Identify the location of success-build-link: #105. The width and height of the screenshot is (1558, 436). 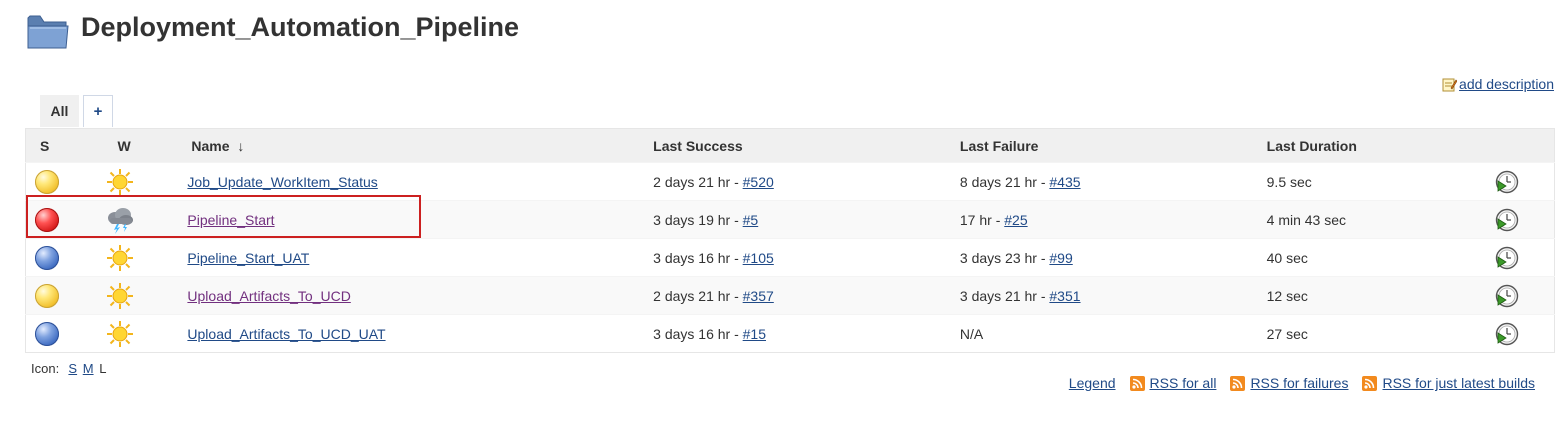
(758, 258).